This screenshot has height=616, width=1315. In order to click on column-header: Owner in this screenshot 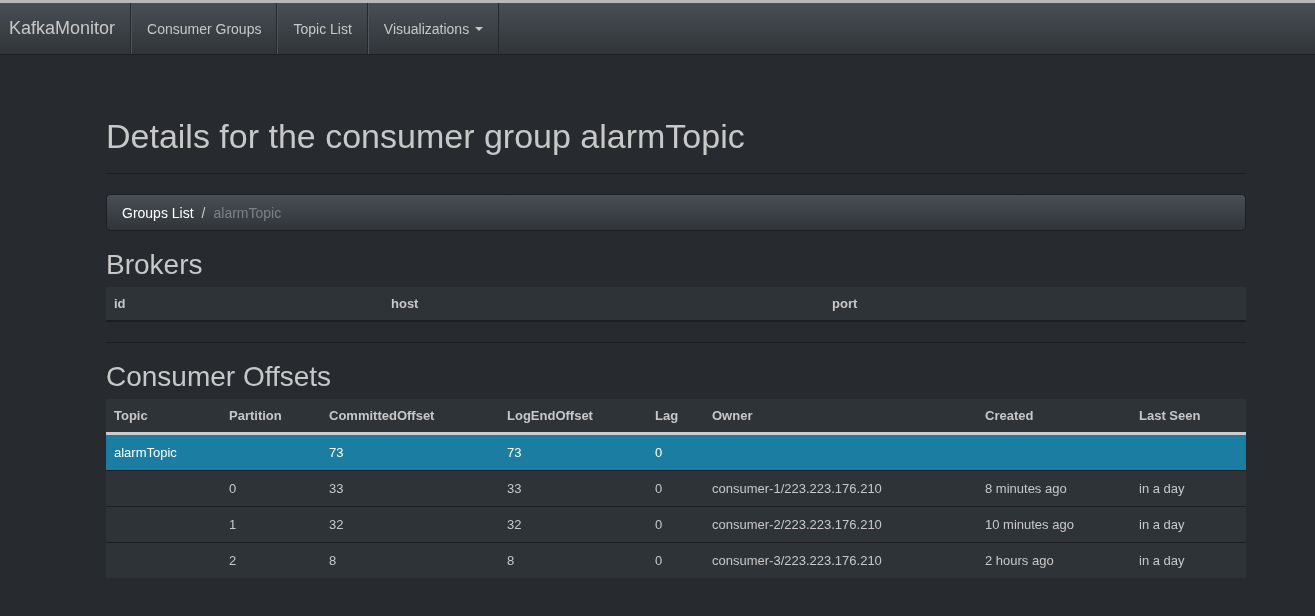, I will do `click(840, 416)`.